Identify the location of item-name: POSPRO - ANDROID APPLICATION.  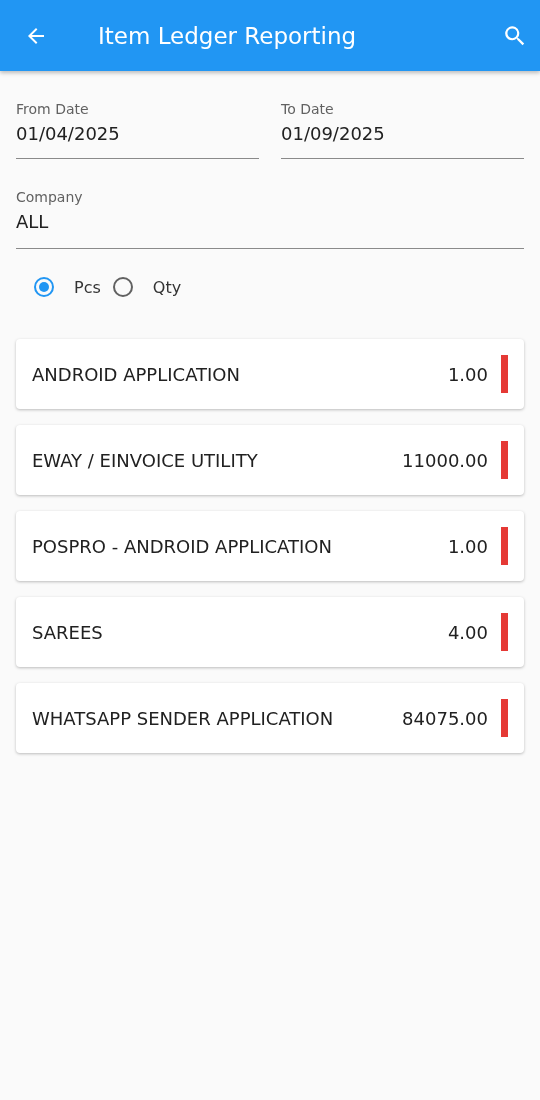
(182, 546).